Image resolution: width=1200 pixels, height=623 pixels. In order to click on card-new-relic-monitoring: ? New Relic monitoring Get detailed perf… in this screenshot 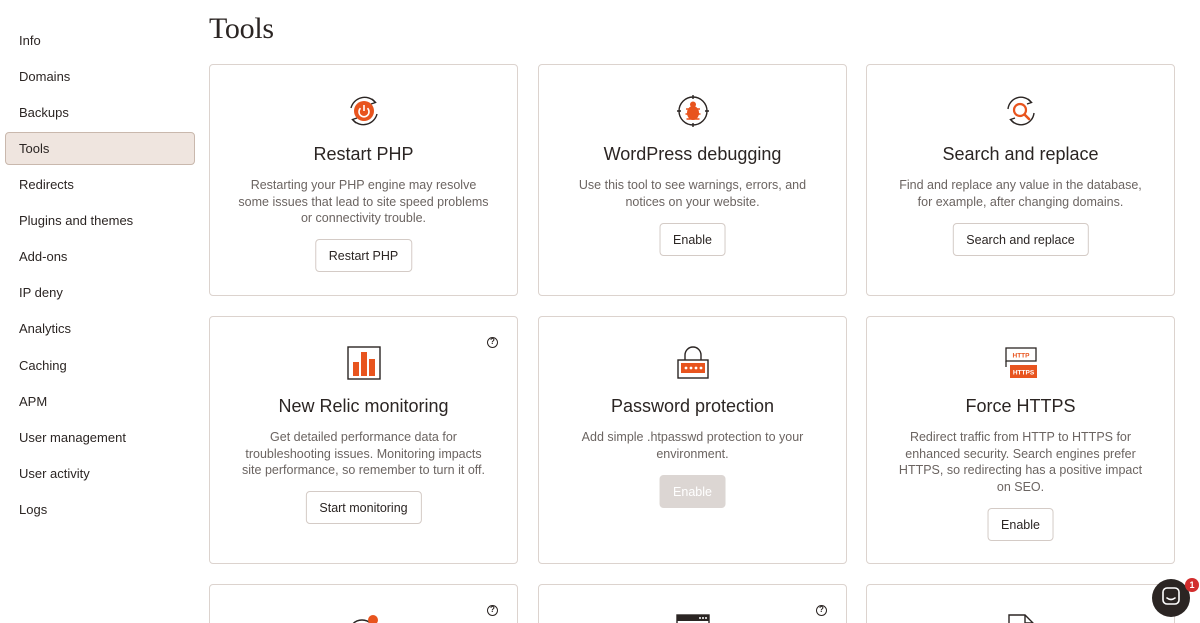, I will do `click(363, 440)`.